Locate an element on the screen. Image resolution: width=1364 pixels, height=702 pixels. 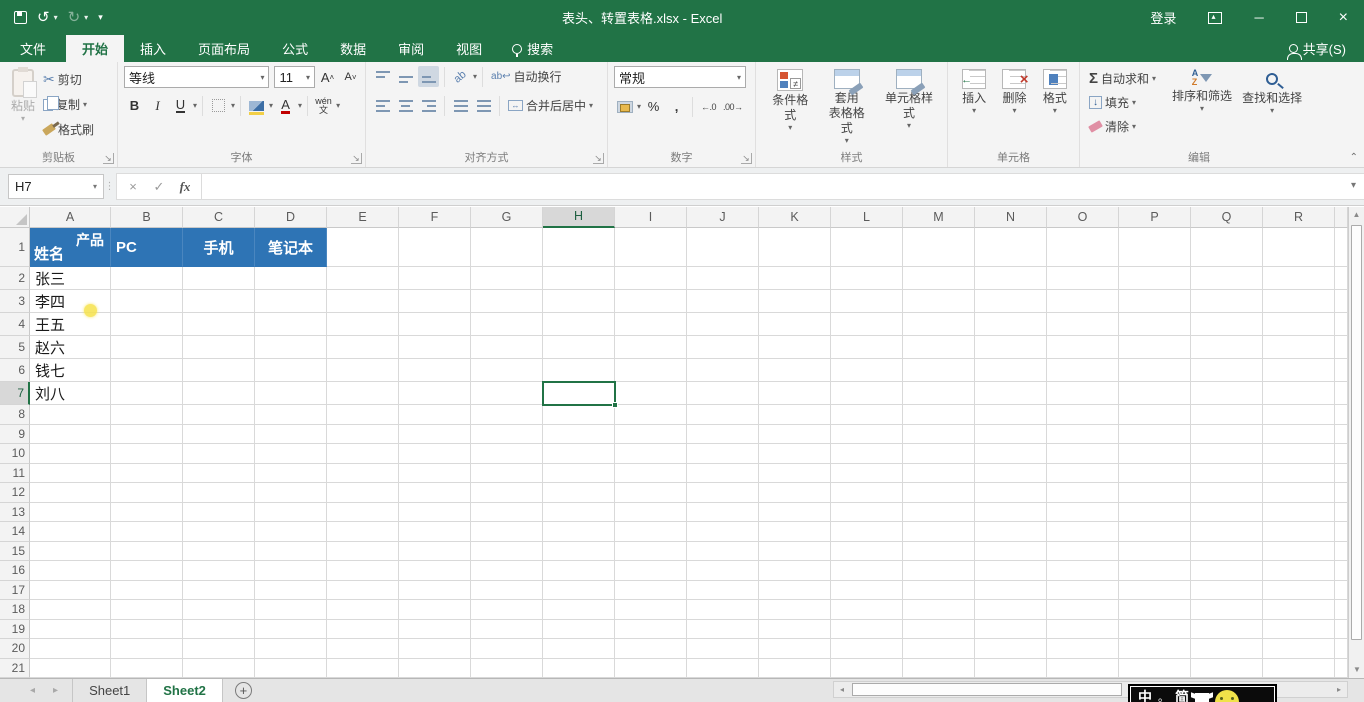
cell-L8 is located at coordinates (867, 415).